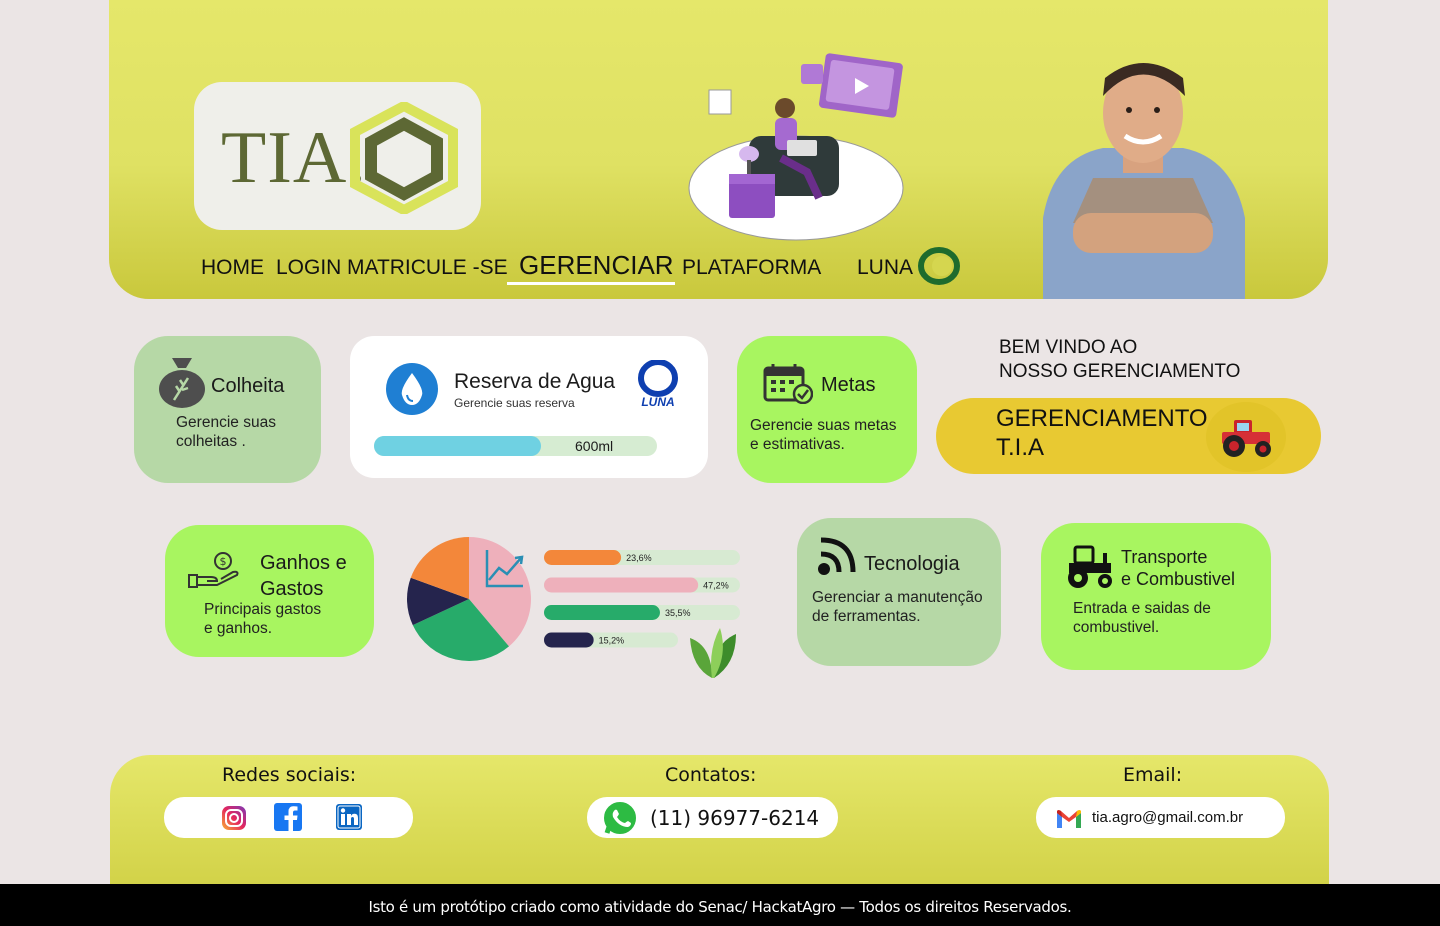 The height and width of the screenshot is (926, 1440). What do you see at coordinates (885, 268) in the screenshot?
I see `nav-luna: LUNA` at bounding box center [885, 268].